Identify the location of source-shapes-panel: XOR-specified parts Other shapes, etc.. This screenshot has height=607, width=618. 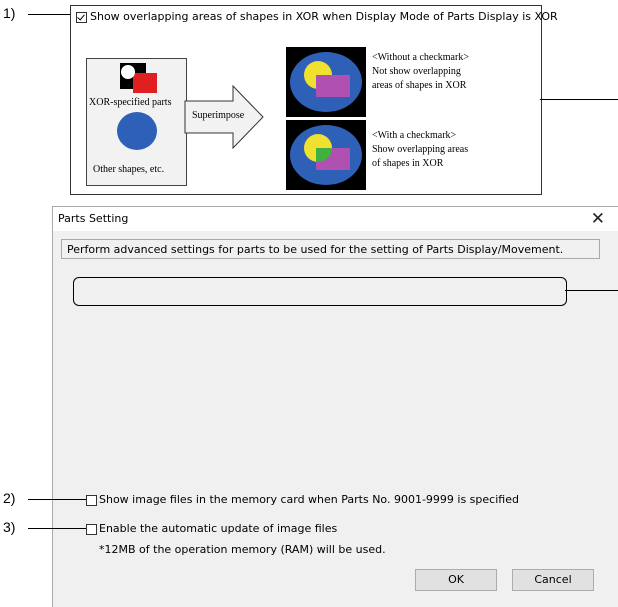
(136, 122).